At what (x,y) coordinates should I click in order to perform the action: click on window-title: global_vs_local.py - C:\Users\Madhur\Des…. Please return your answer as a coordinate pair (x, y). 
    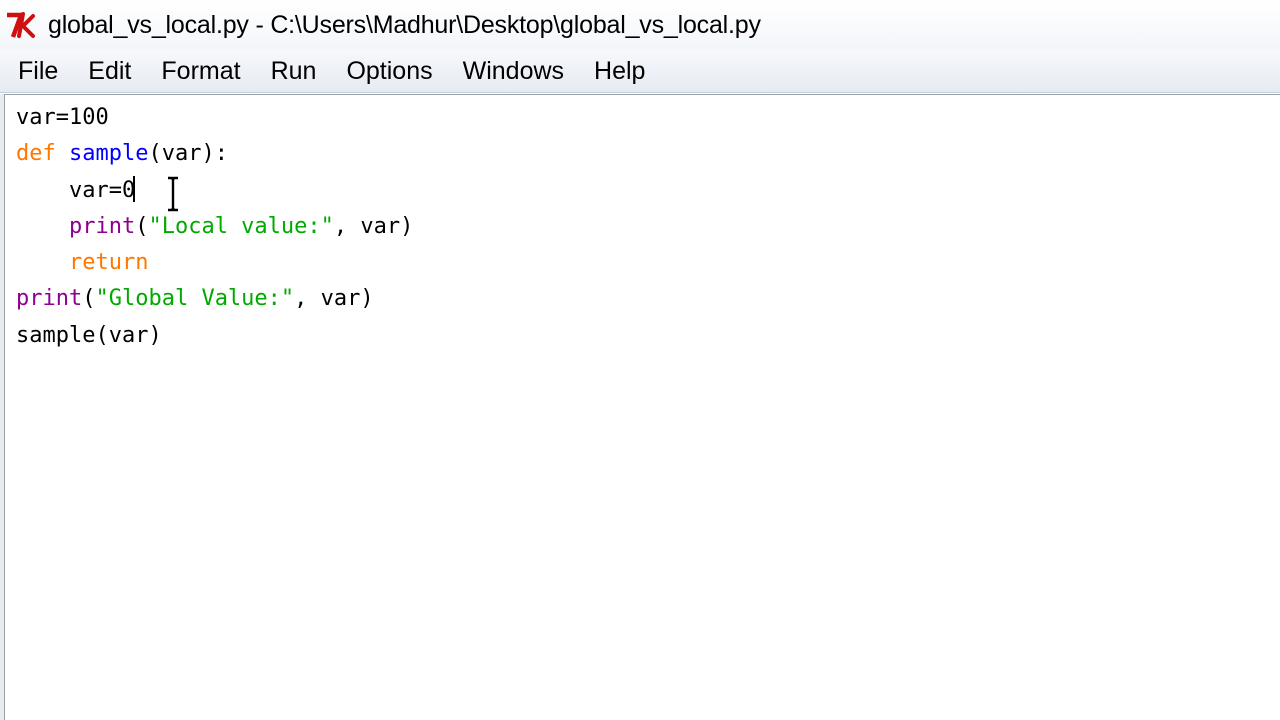
    Looking at the image, I should click on (404, 24).